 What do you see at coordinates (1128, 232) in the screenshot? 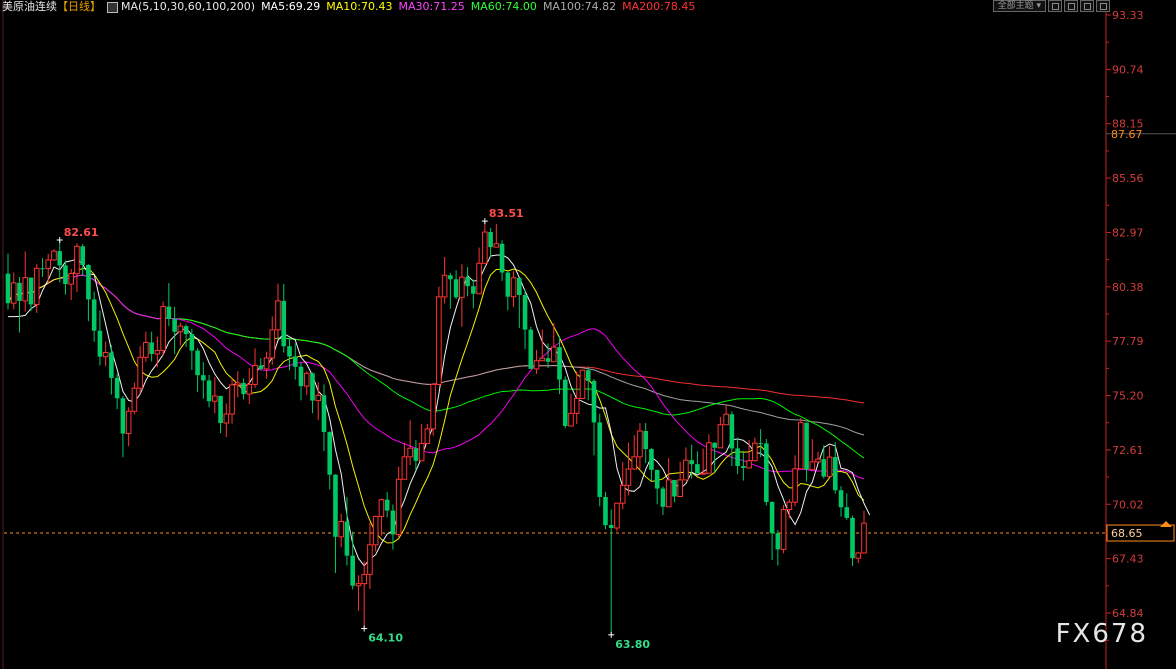
I see `y-tick-label: 82.97` at bounding box center [1128, 232].